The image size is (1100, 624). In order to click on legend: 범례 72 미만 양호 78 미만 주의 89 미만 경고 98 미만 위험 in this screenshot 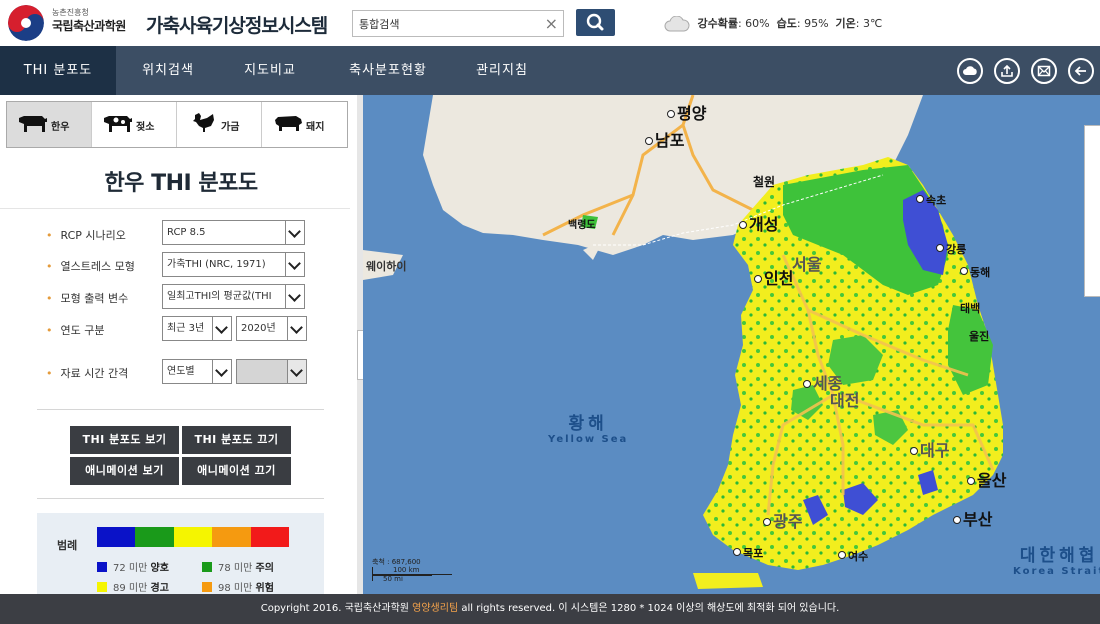, I will do `click(180, 553)`.